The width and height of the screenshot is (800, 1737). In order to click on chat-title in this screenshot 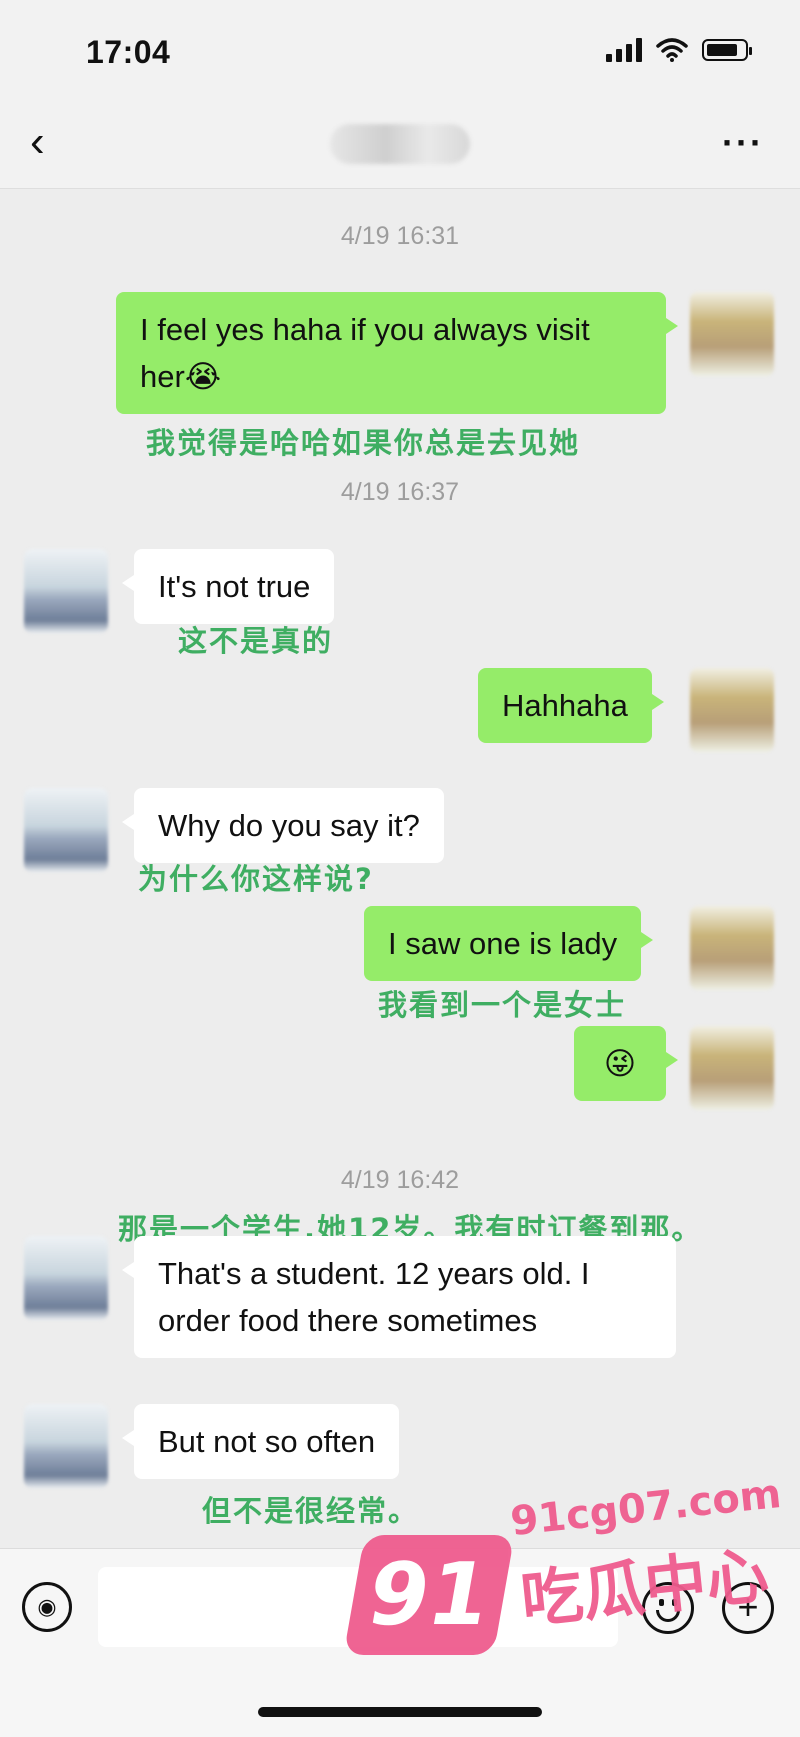, I will do `click(400, 144)`.